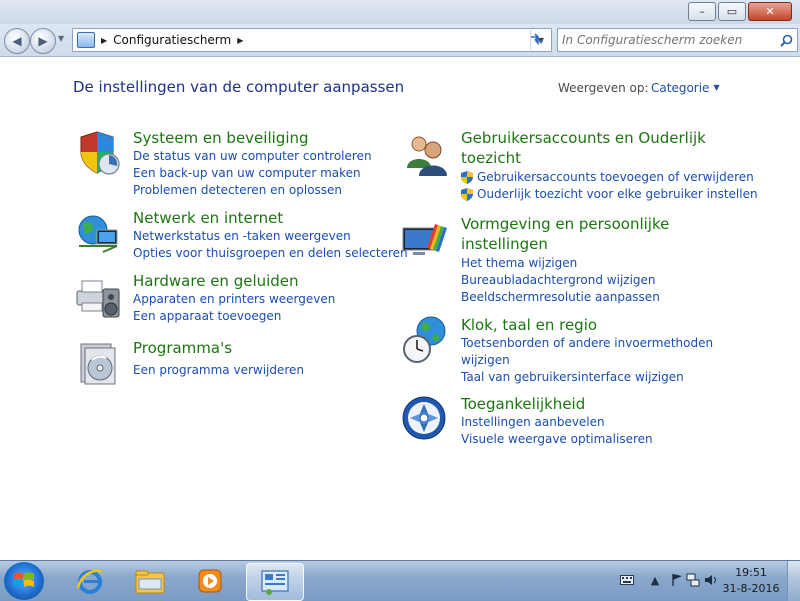  What do you see at coordinates (560, 297) in the screenshot?
I see `link-adjust-resolution: Beeldschermresolutie aanpassen` at bounding box center [560, 297].